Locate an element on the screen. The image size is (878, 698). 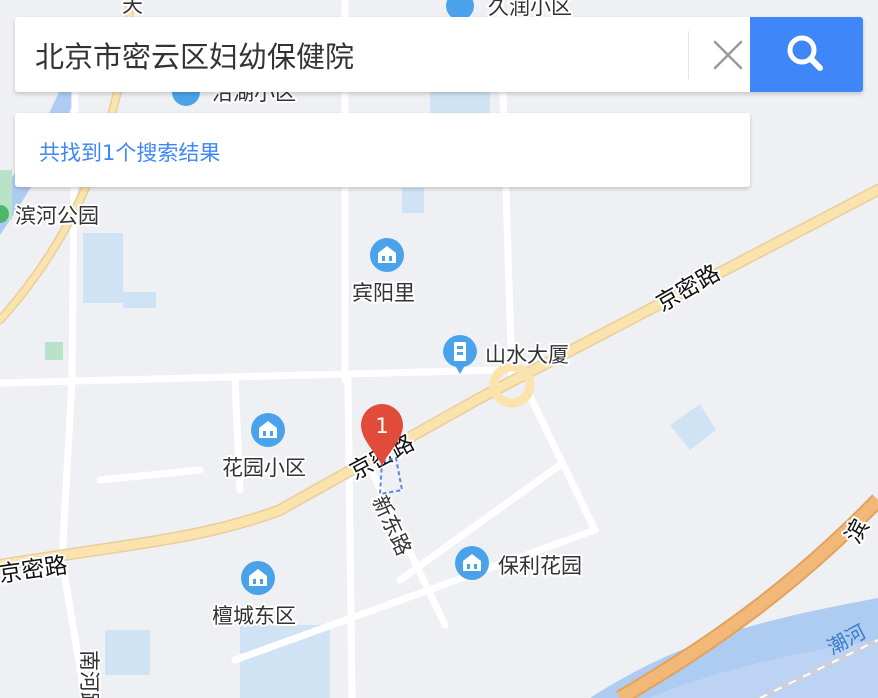
search-results-card: 共找到1个搜索结果 is located at coordinates (382, 150).